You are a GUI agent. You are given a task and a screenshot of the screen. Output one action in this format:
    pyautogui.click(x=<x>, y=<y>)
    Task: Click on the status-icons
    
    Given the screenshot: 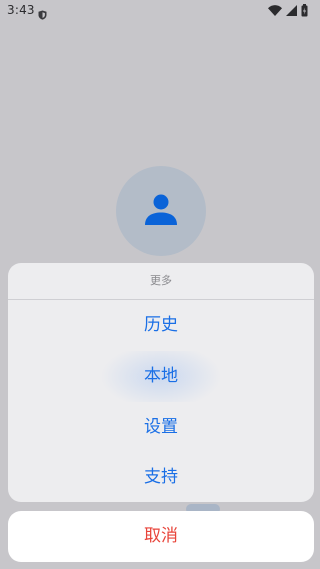 What is the action you would take?
    pyautogui.click(x=288, y=10)
    